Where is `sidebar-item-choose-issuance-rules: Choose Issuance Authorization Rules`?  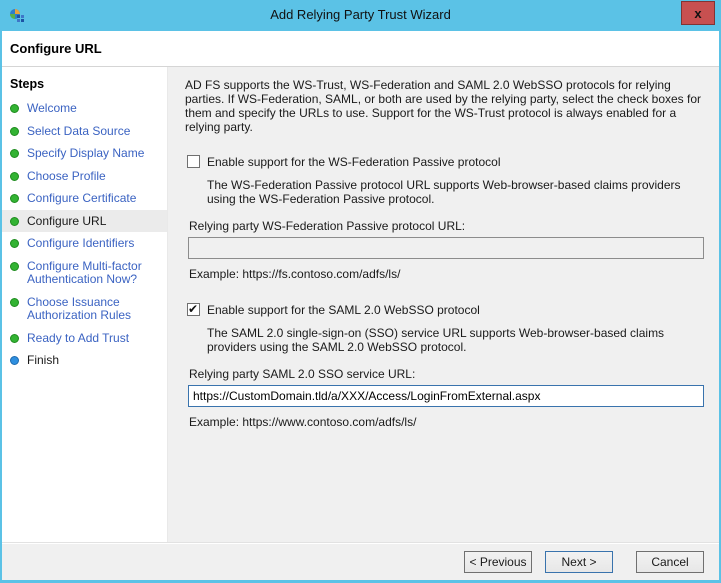
sidebar-item-choose-issuance-rules: Choose Issuance Authorization Rules is located at coordinates (84, 309).